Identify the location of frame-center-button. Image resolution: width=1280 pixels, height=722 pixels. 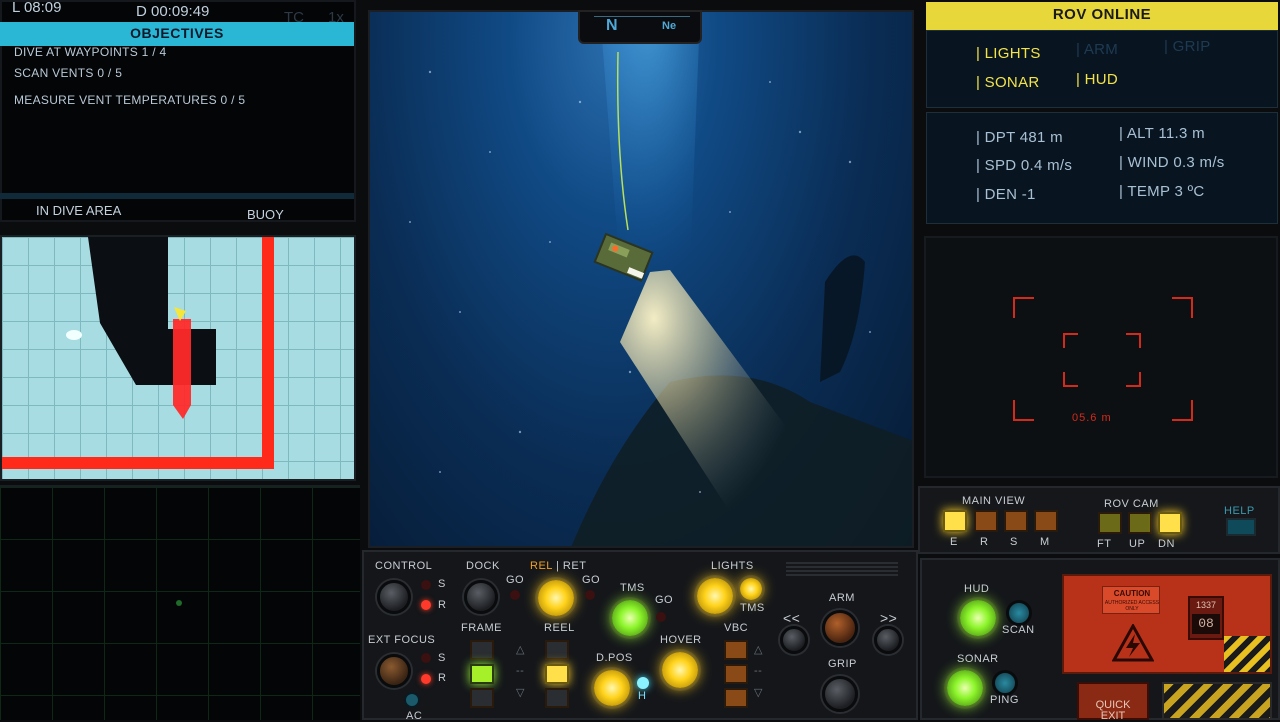
(482, 674).